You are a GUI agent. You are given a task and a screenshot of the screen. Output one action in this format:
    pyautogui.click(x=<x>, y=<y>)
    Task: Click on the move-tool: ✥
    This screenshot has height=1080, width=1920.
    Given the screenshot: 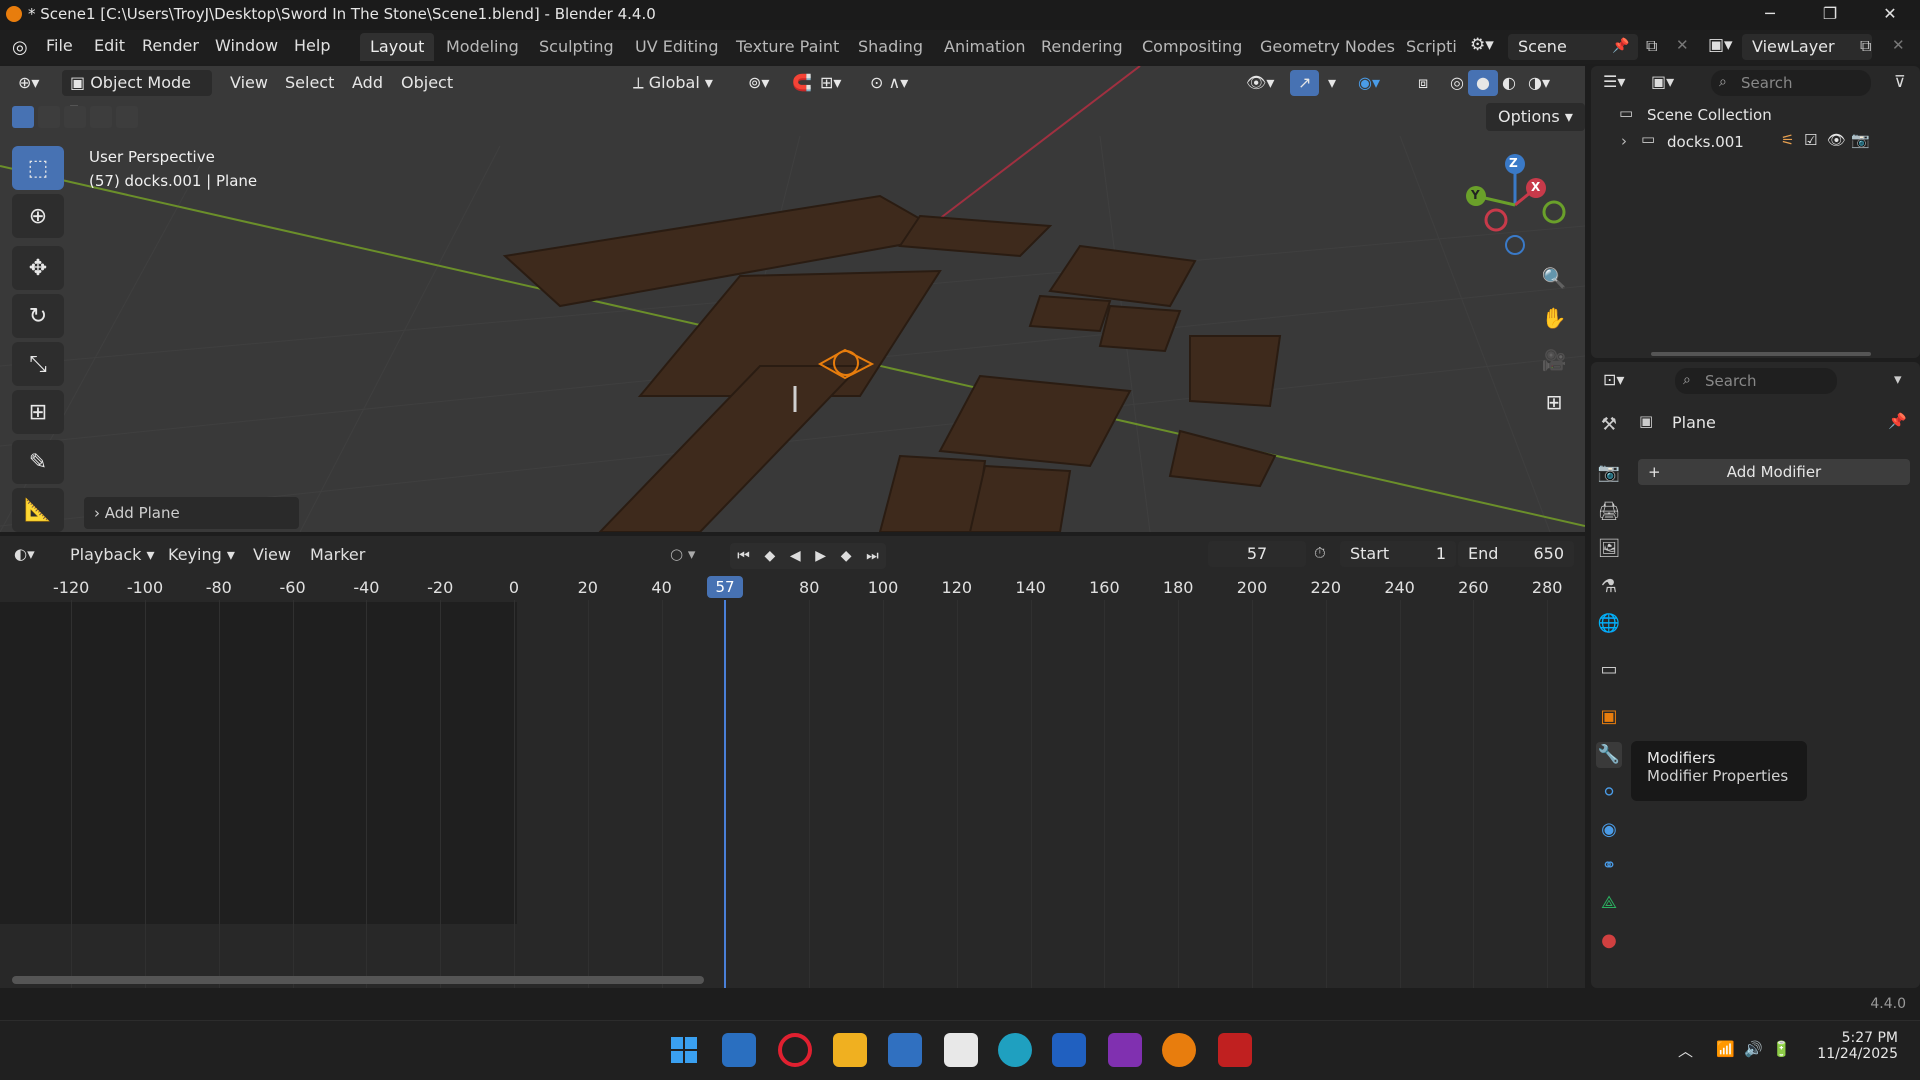 What is the action you would take?
    pyautogui.click(x=38, y=268)
    